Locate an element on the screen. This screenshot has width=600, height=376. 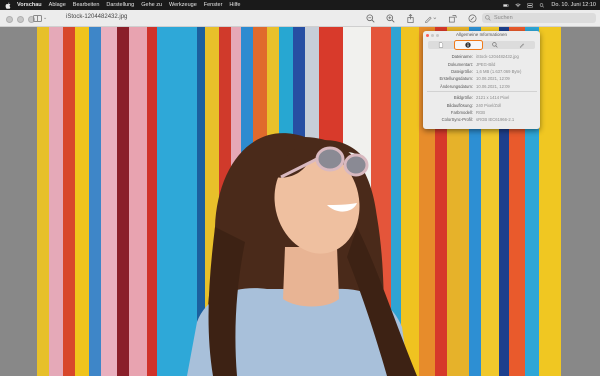
detail-row-created: Erstellungsdatum: 10.06.2021, 12:09 is located at coordinates (482, 78).